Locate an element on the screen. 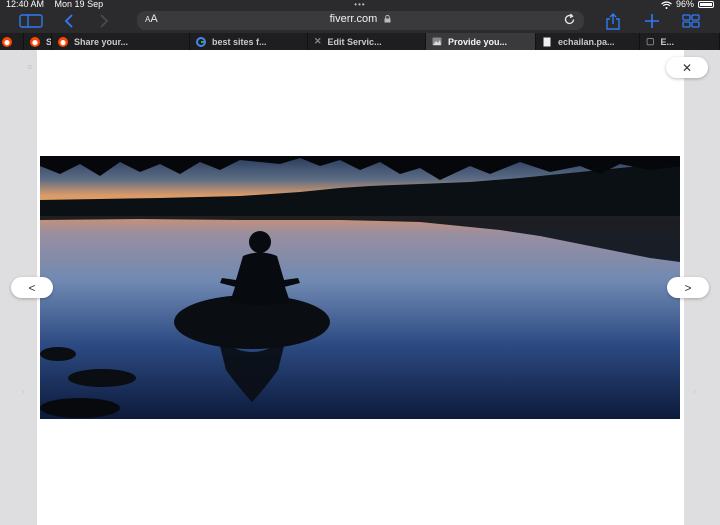 The width and height of the screenshot is (720, 525). close-icon: ✕ is located at coordinates (687, 67).